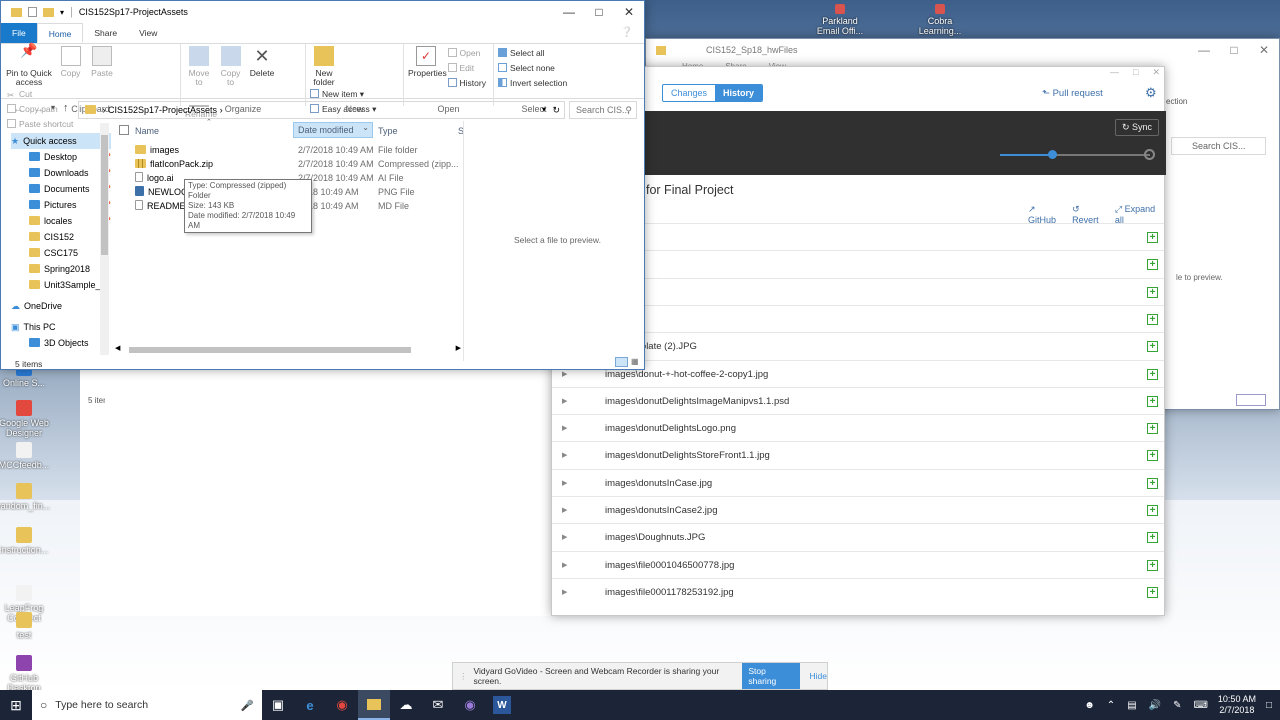 Image resolution: width=1280 pixels, height=720 pixels. What do you see at coordinates (1089, 214) in the screenshot?
I see `revert-button: ↺ Revert` at bounding box center [1089, 214].